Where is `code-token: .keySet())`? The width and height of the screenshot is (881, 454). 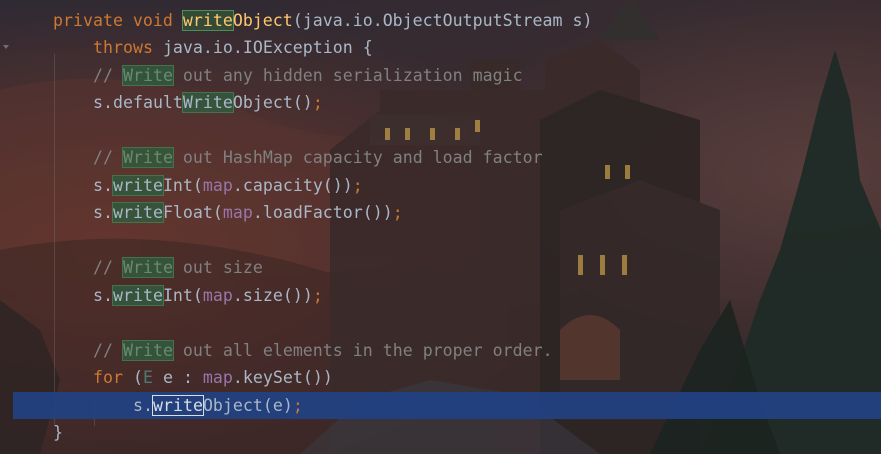
code-token: .keySet()) is located at coordinates (282, 377).